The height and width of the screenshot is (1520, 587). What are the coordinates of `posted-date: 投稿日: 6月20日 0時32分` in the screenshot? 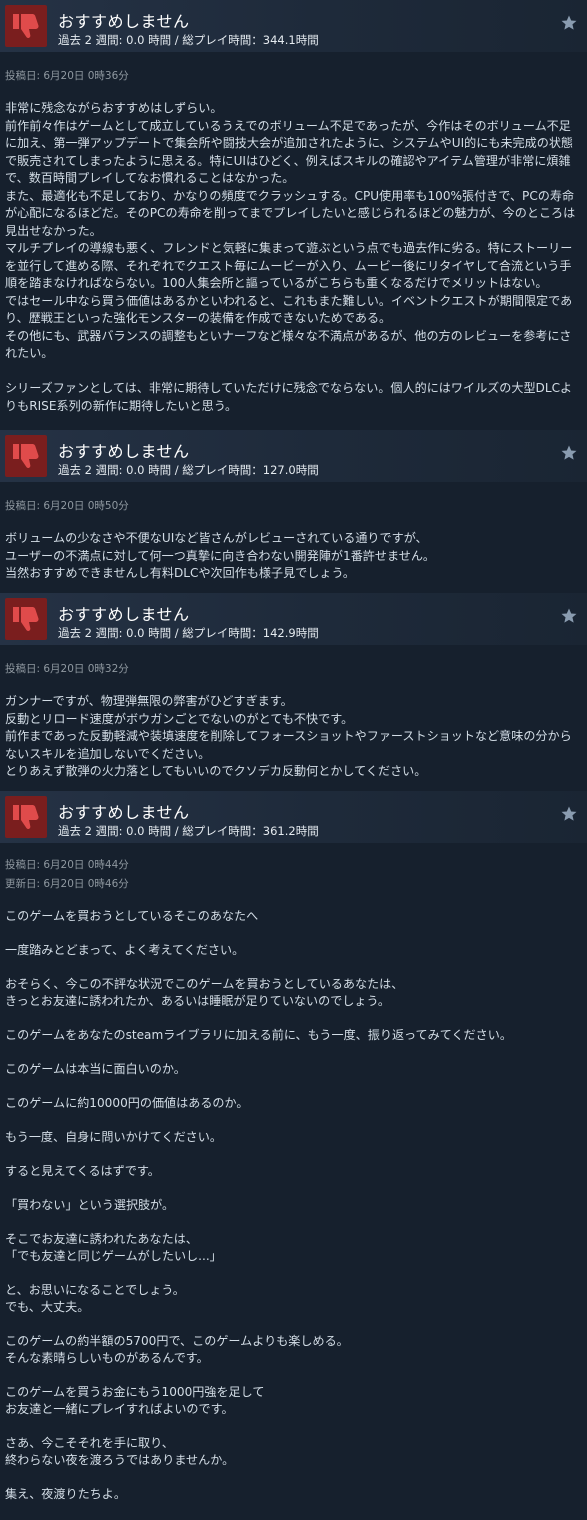 It's located at (67, 669).